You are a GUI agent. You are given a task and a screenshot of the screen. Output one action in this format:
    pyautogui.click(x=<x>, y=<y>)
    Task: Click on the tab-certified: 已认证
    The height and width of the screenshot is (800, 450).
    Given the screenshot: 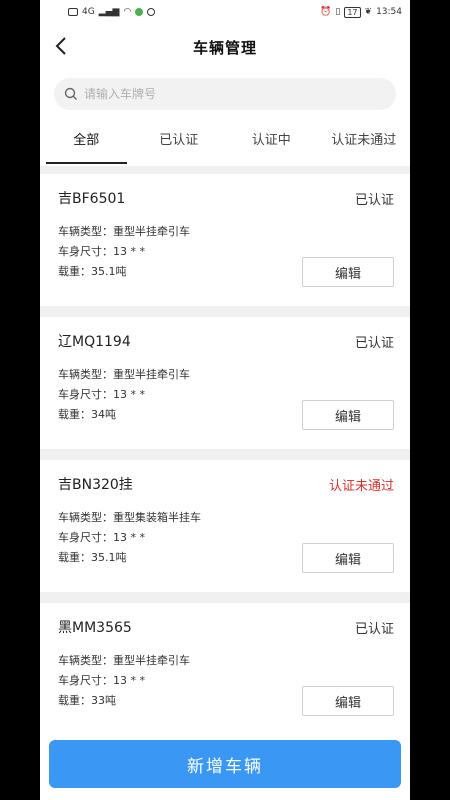 What is the action you would take?
    pyautogui.click(x=179, y=143)
    